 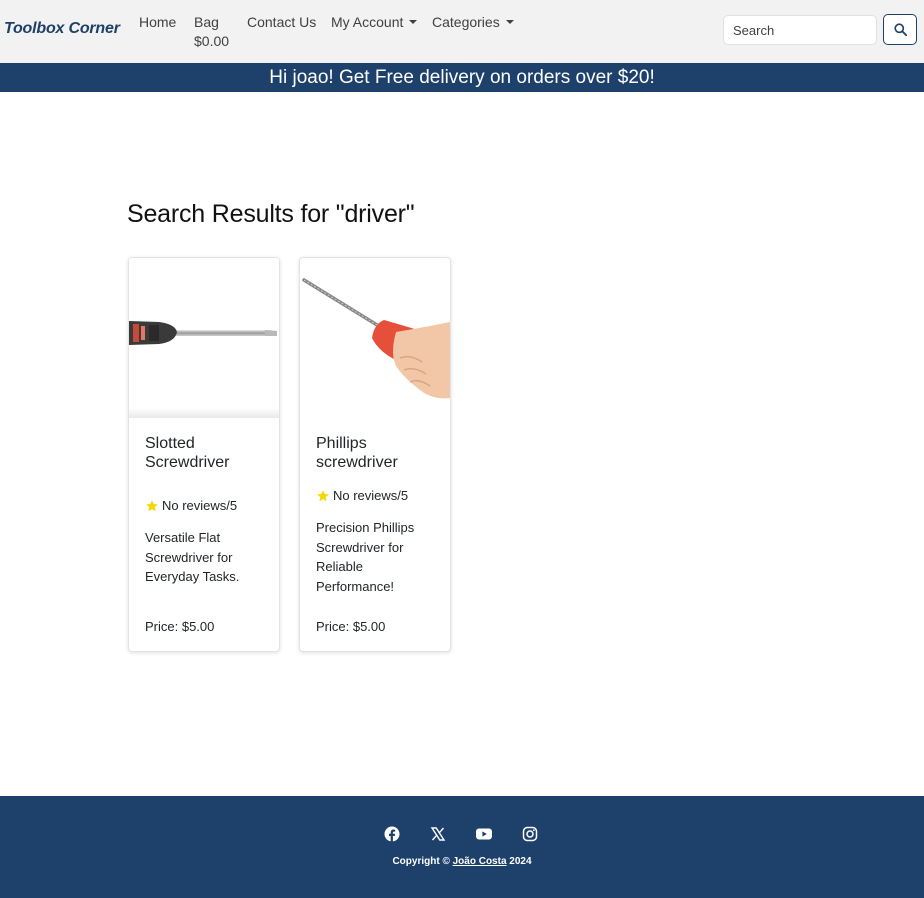 I want to click on nav-categories: Categories, so click(x=473, y=22).